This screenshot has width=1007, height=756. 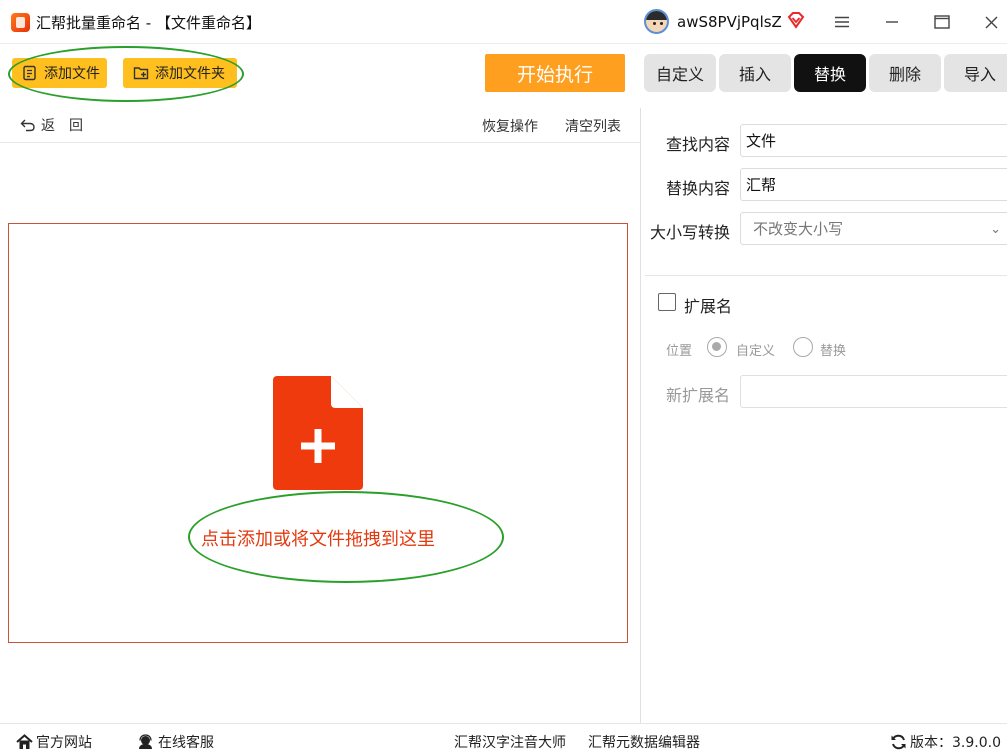 What do you see at coordinates (905, 73) in the screenshot?
I see `tab-delete: 删除` at bounding box center [905, 73].